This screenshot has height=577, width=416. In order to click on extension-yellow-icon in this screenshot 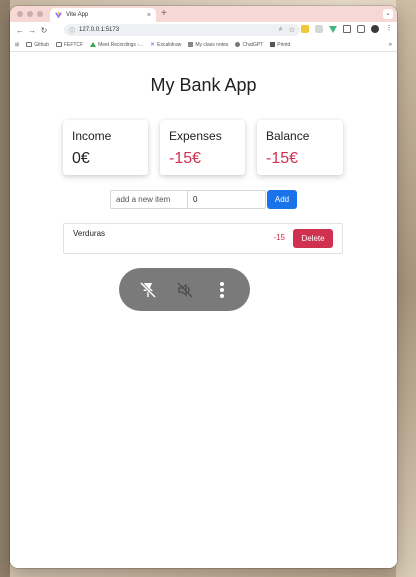, I will do `click(305, 29)`.